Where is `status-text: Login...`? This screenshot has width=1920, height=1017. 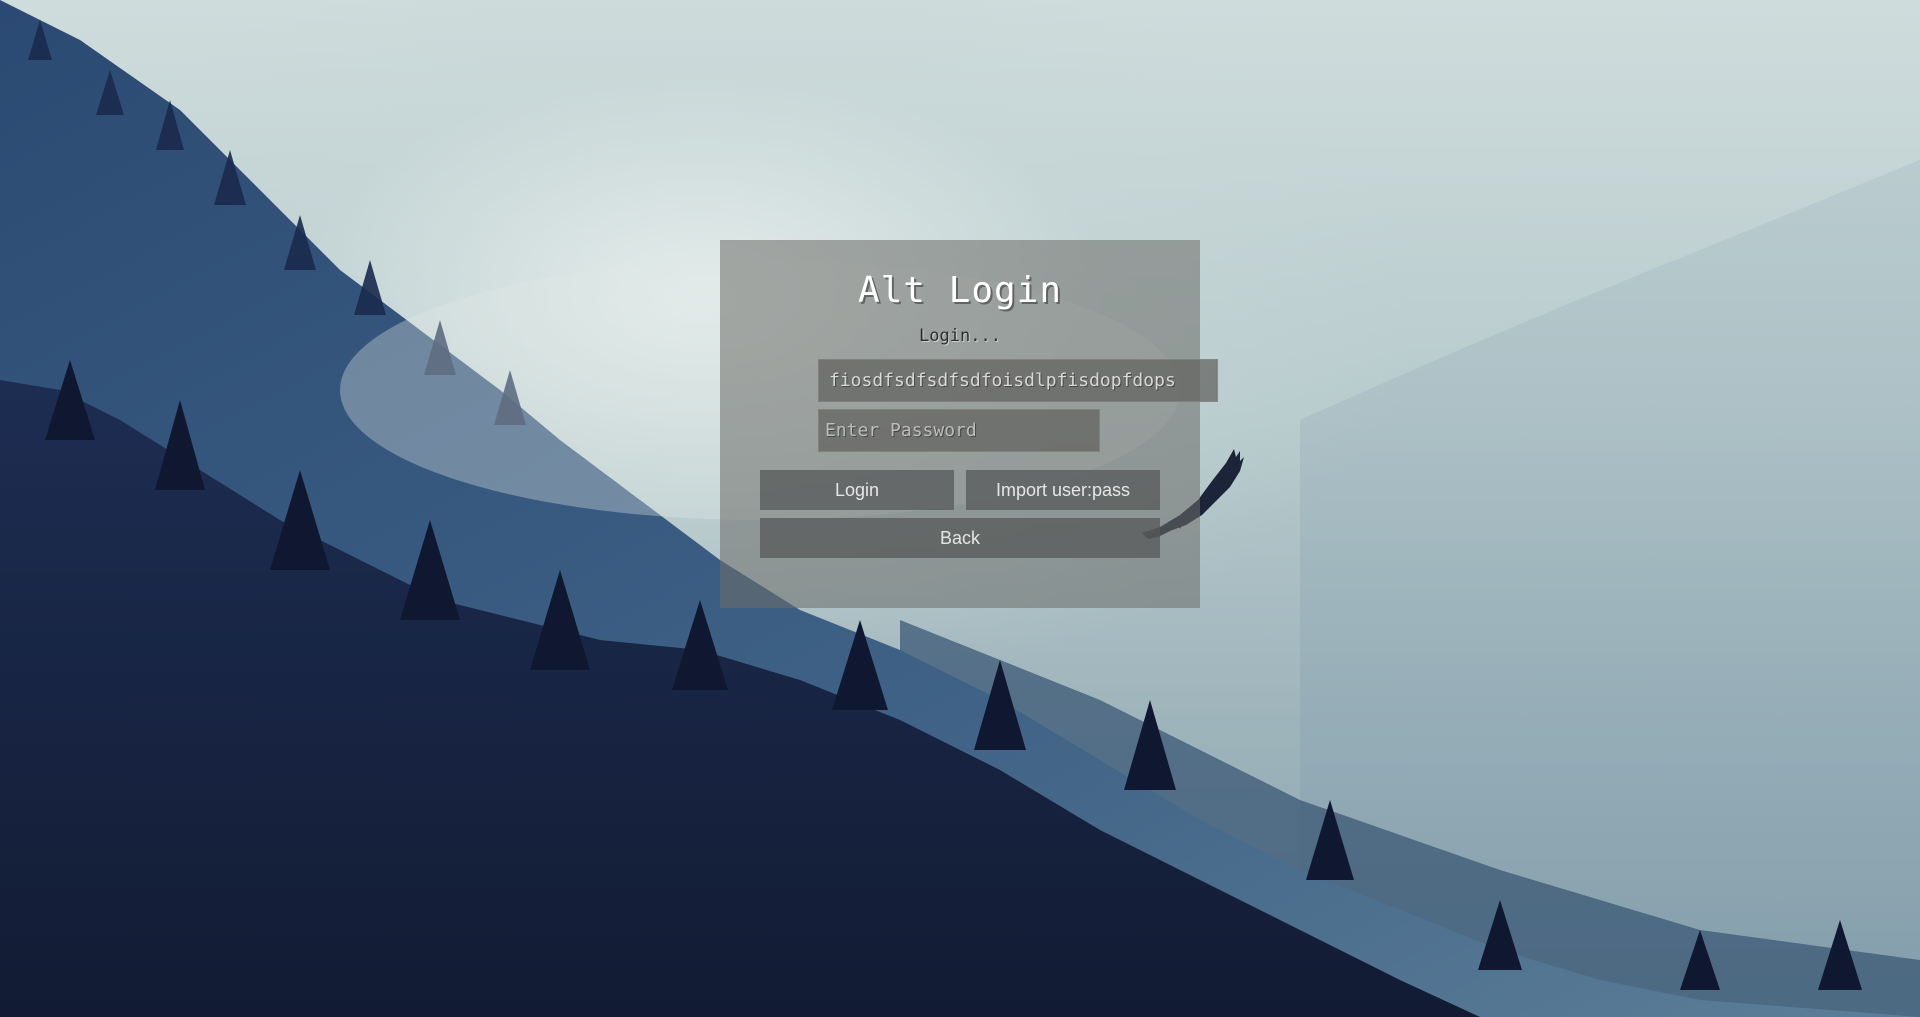 status-text: Login... is located at coordinates (960, 336).